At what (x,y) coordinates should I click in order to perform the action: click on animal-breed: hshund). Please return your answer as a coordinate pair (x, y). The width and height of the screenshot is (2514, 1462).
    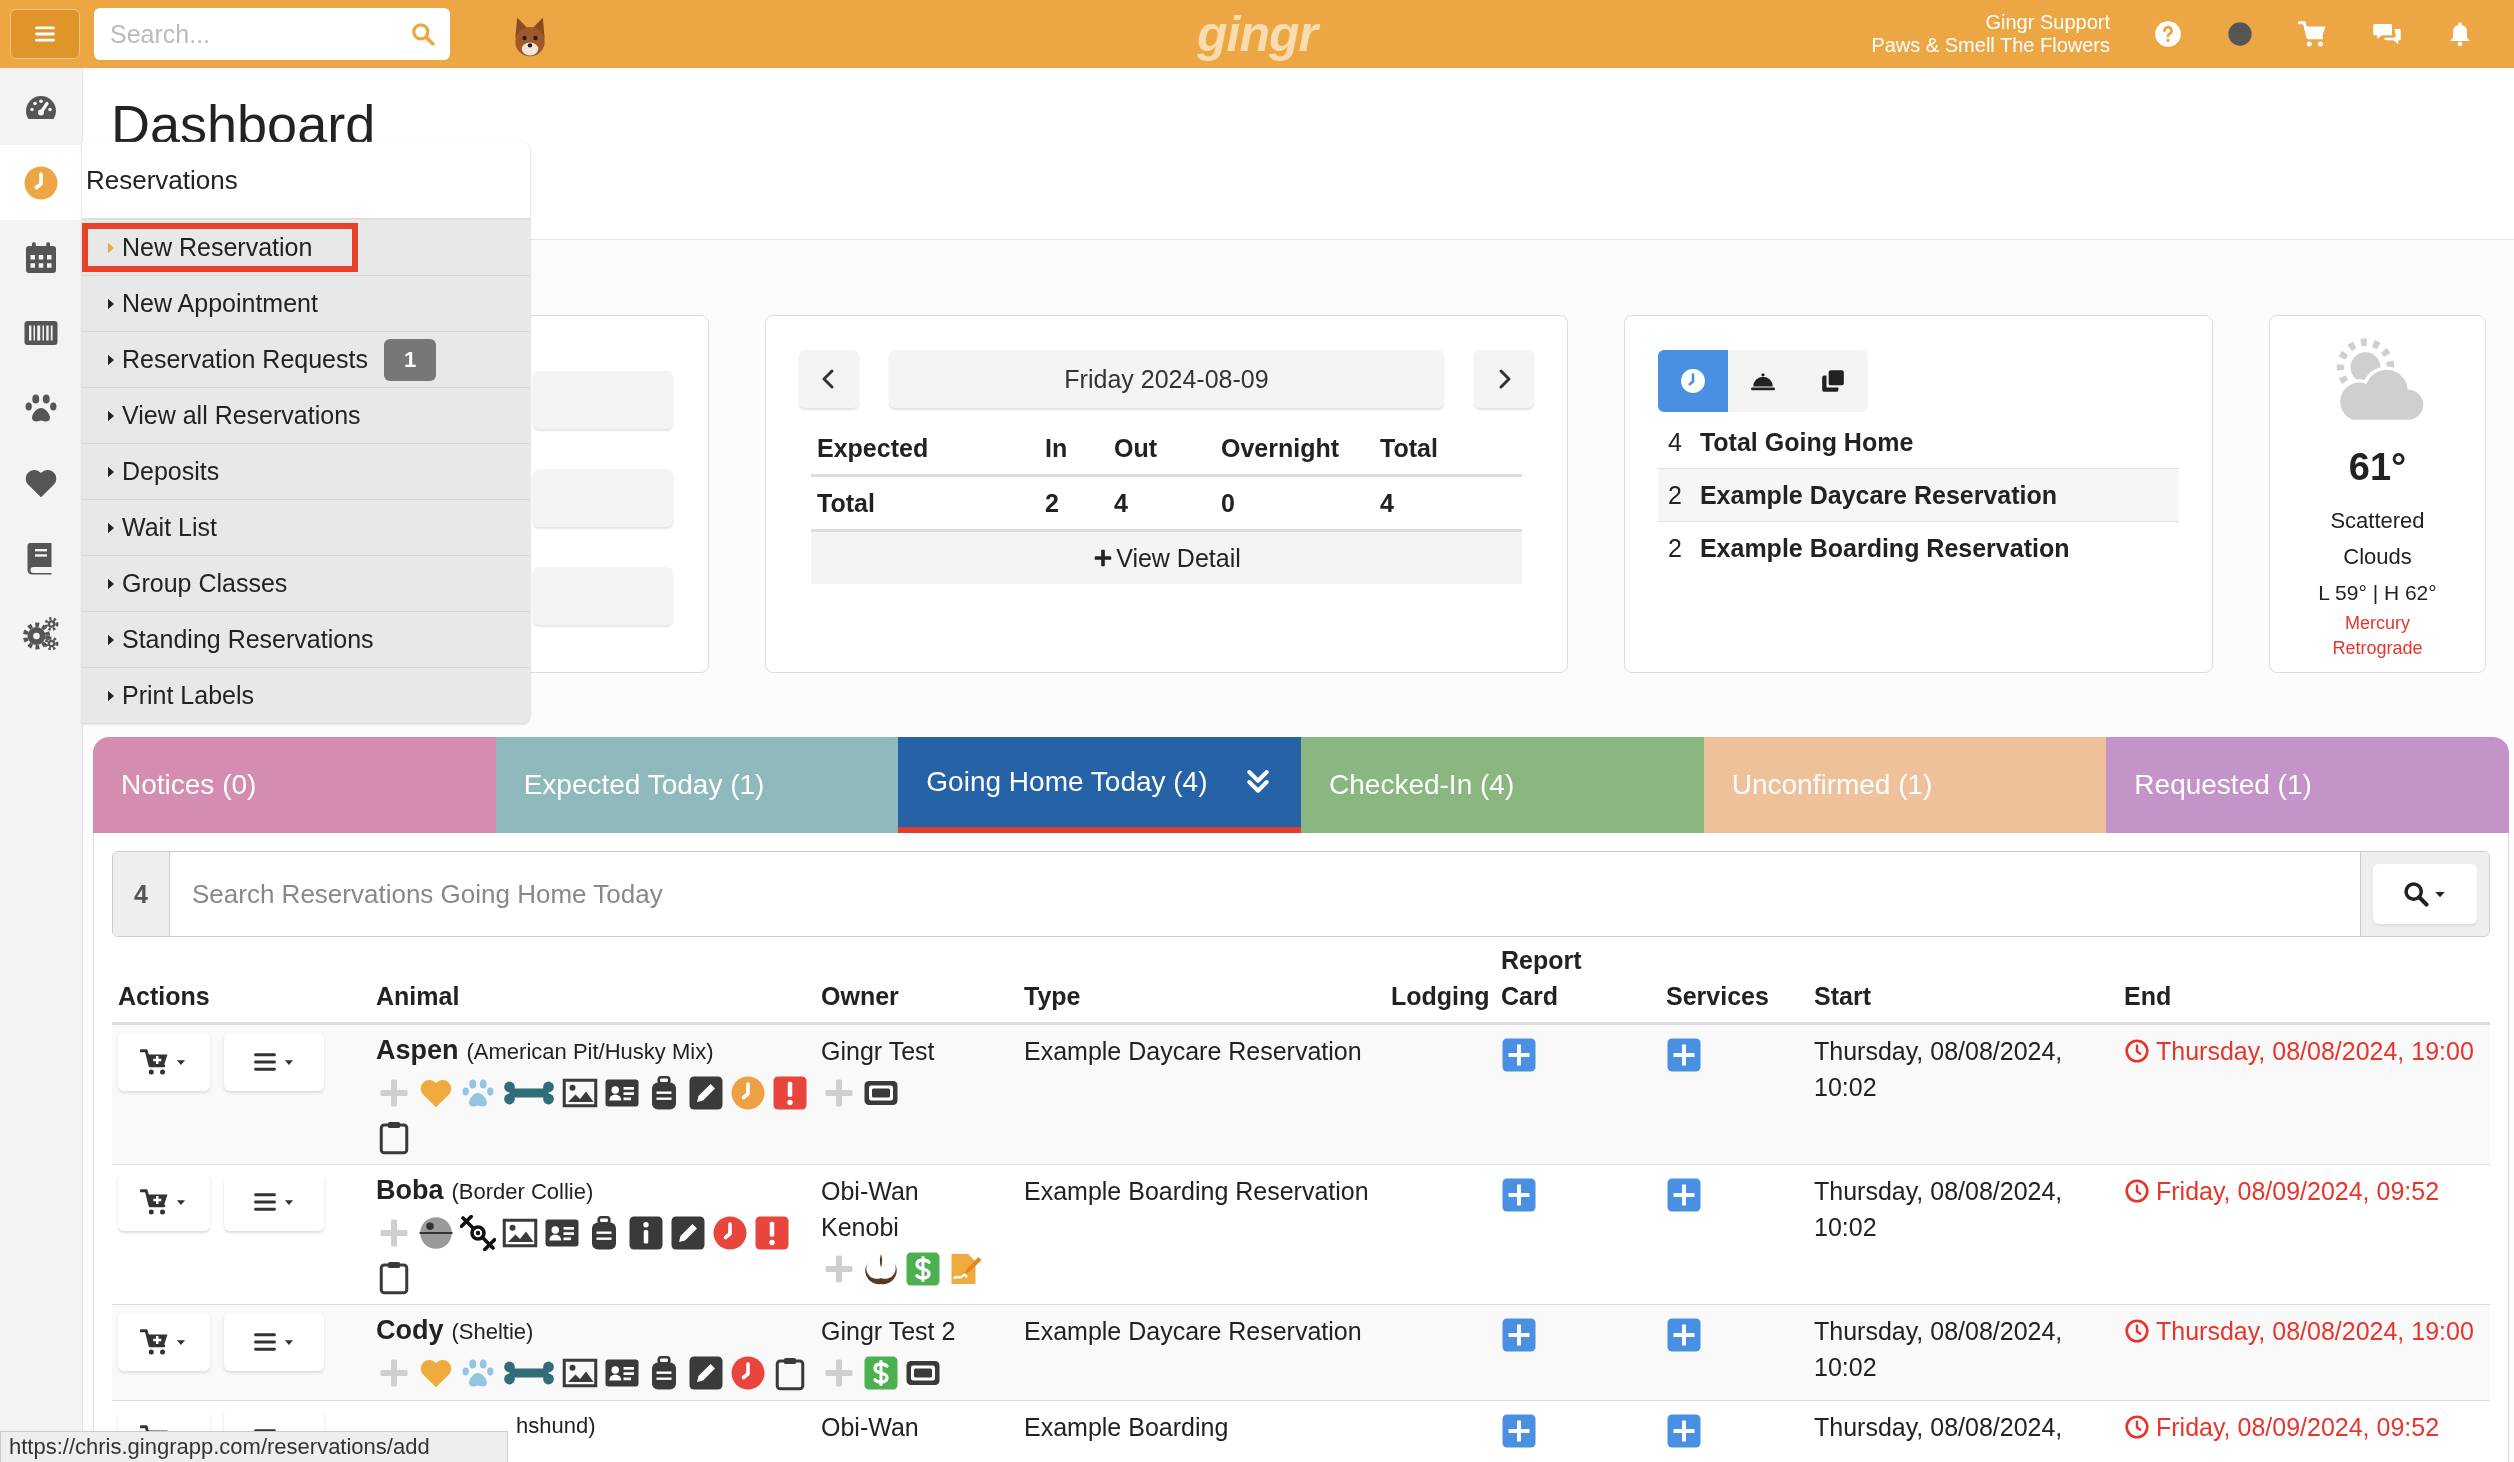
    Looking at the image, I should click on (556, 1426).